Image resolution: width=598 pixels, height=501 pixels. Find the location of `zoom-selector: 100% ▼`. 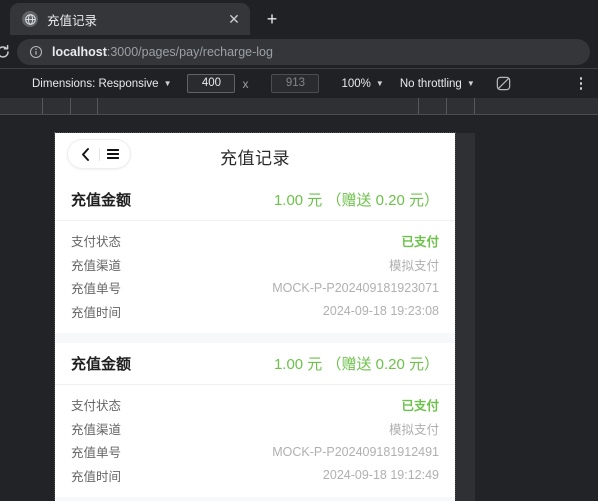

zoom-selector: 100% ▼ is located at coordinates (362, 84).